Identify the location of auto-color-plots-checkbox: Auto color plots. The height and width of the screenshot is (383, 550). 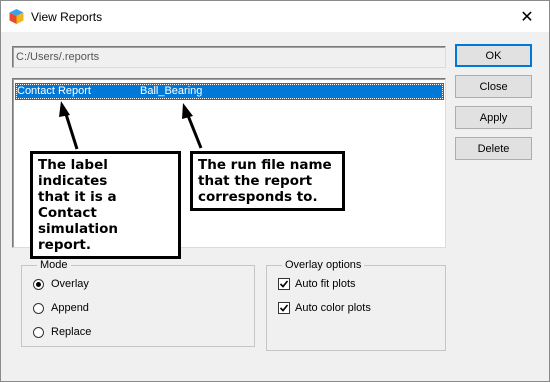
(324, 308).